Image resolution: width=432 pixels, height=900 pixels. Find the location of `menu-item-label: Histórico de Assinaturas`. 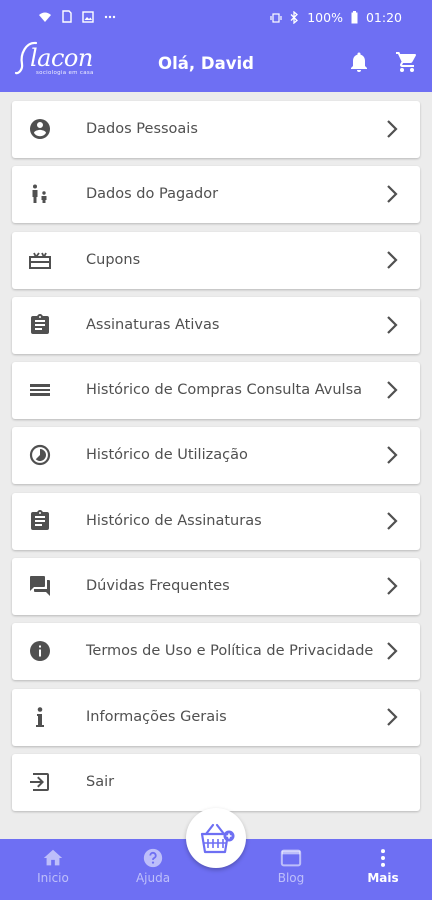

menu-item-label: Histórico de Assinaturas is located at coordinates (174, 520).